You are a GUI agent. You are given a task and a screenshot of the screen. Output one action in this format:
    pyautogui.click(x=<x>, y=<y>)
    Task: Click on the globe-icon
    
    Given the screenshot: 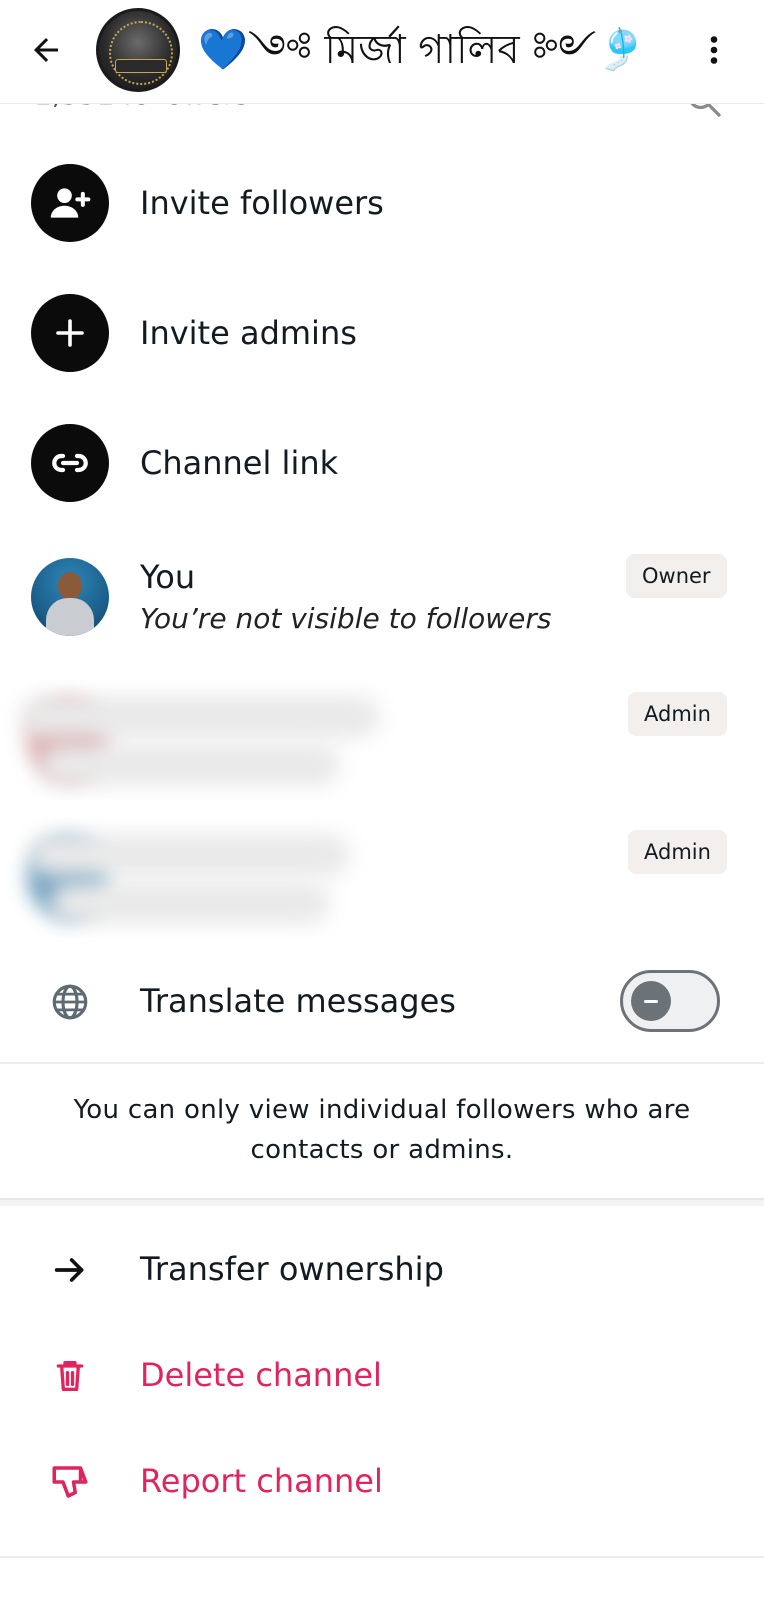 What is the action you would take?
    pyautogui.click(x=70, y=1002)
    